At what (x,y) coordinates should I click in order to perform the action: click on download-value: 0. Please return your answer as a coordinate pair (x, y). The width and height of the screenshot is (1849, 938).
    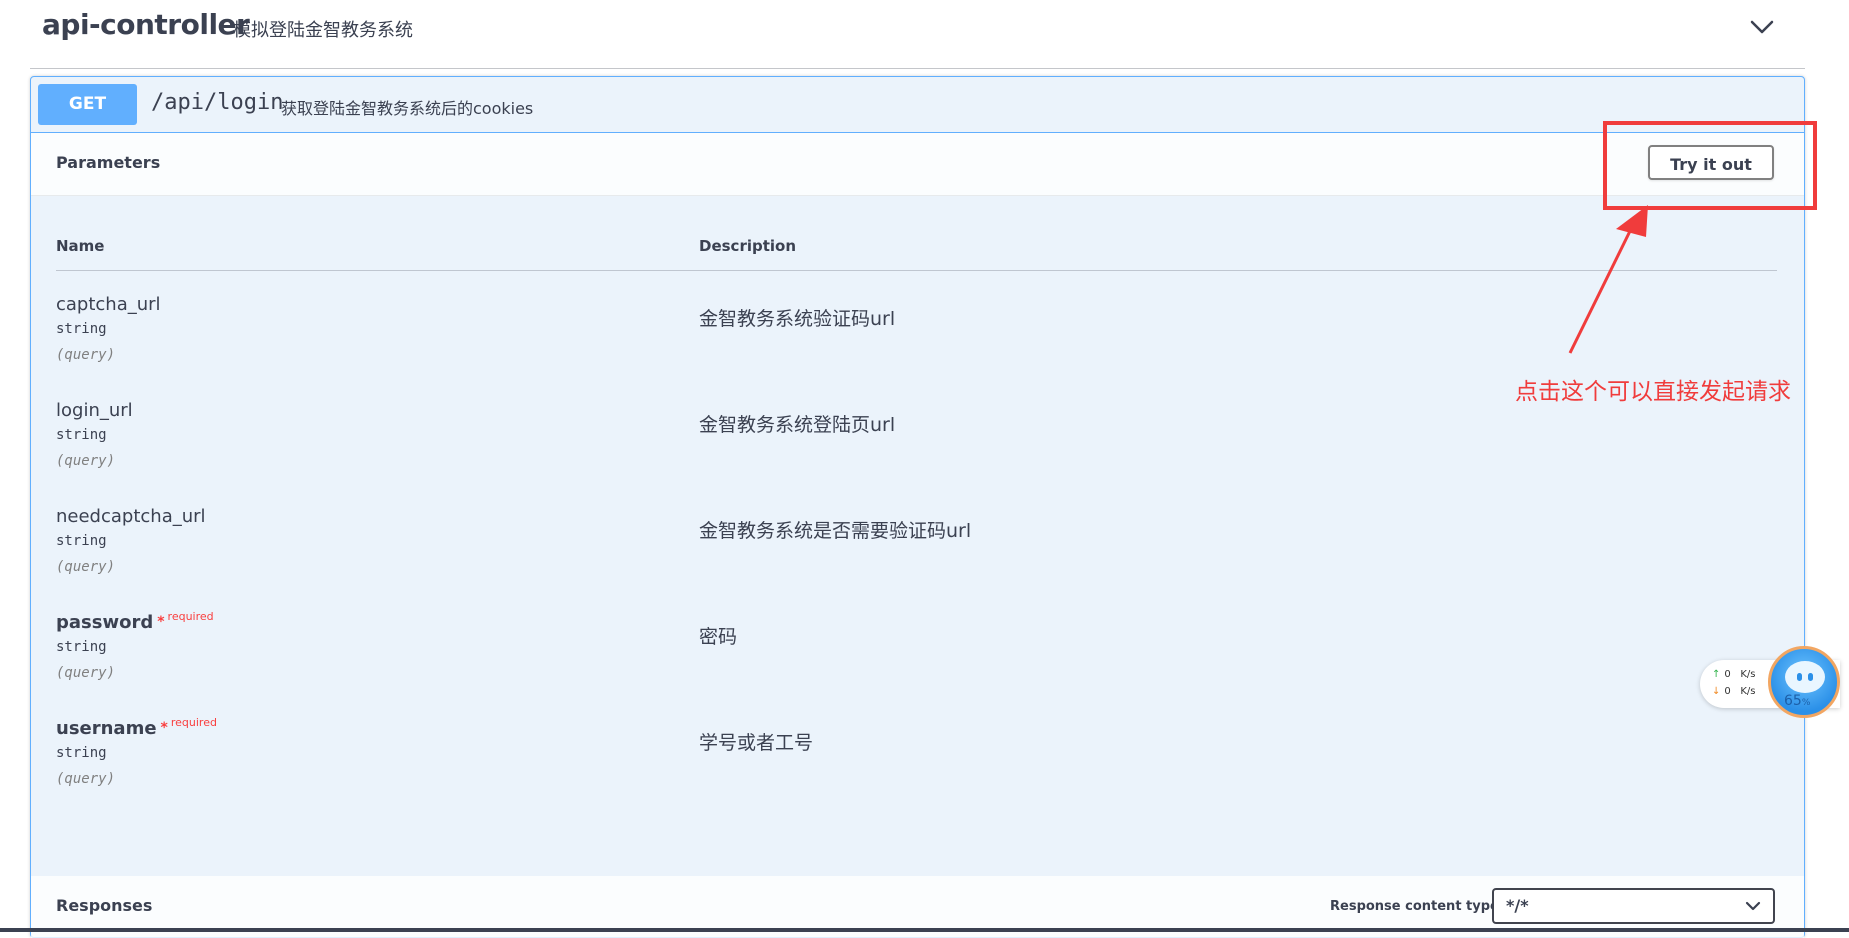
    Looking at the image, I should click on (1727, 691).